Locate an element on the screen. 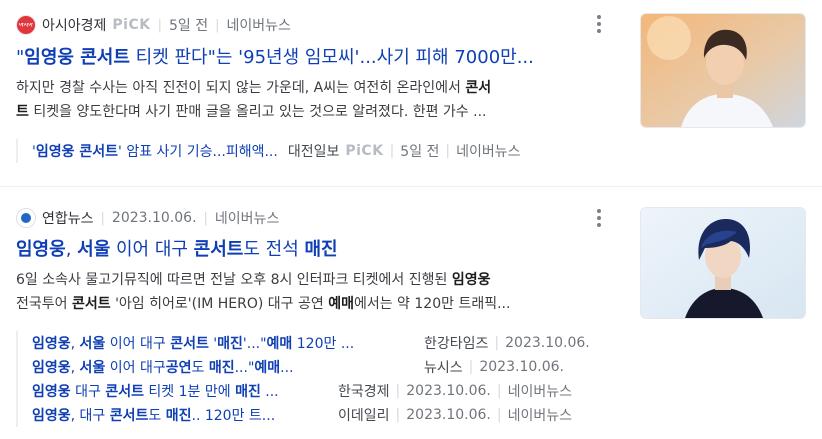 The height and width of the screenshot is (439, 822). press-logo-text: 아시아경제 is located at coordinates (26, 25).